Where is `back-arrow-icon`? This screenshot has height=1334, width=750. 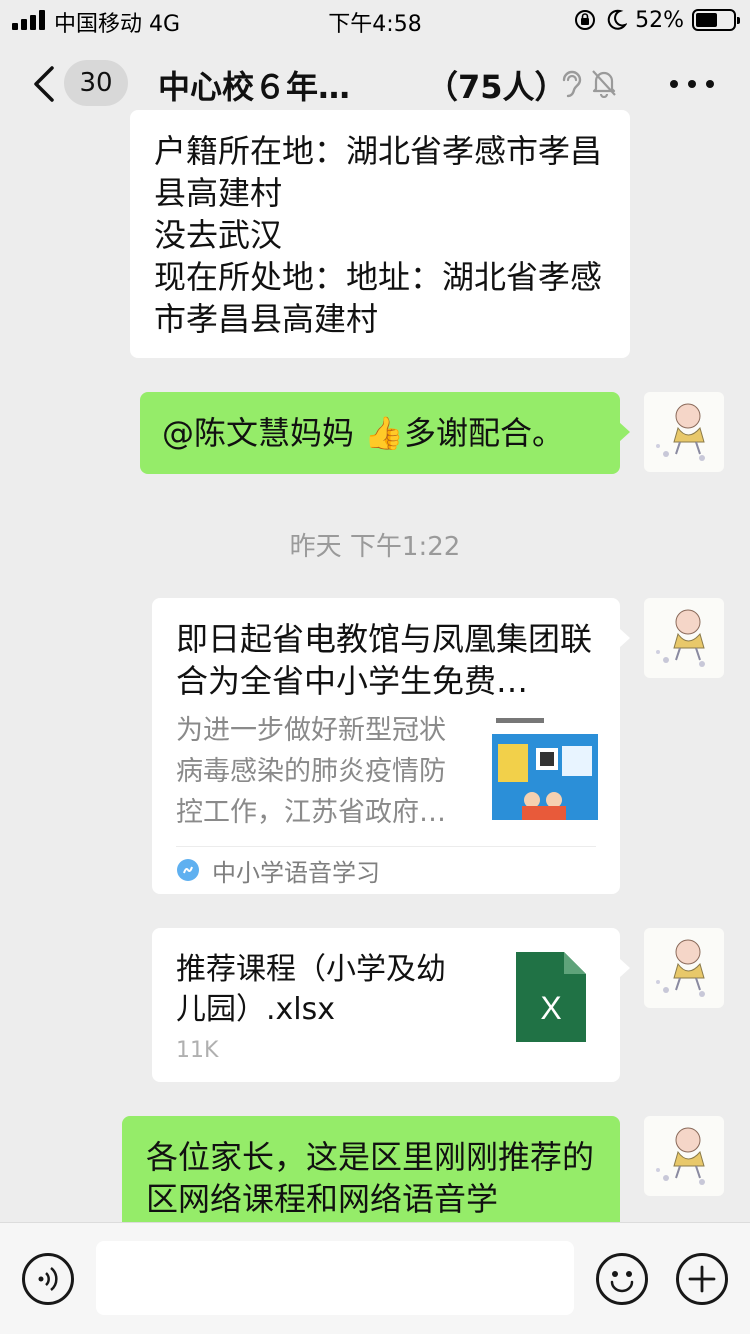
back-arrow-icon is located at coordinates (46, 84).